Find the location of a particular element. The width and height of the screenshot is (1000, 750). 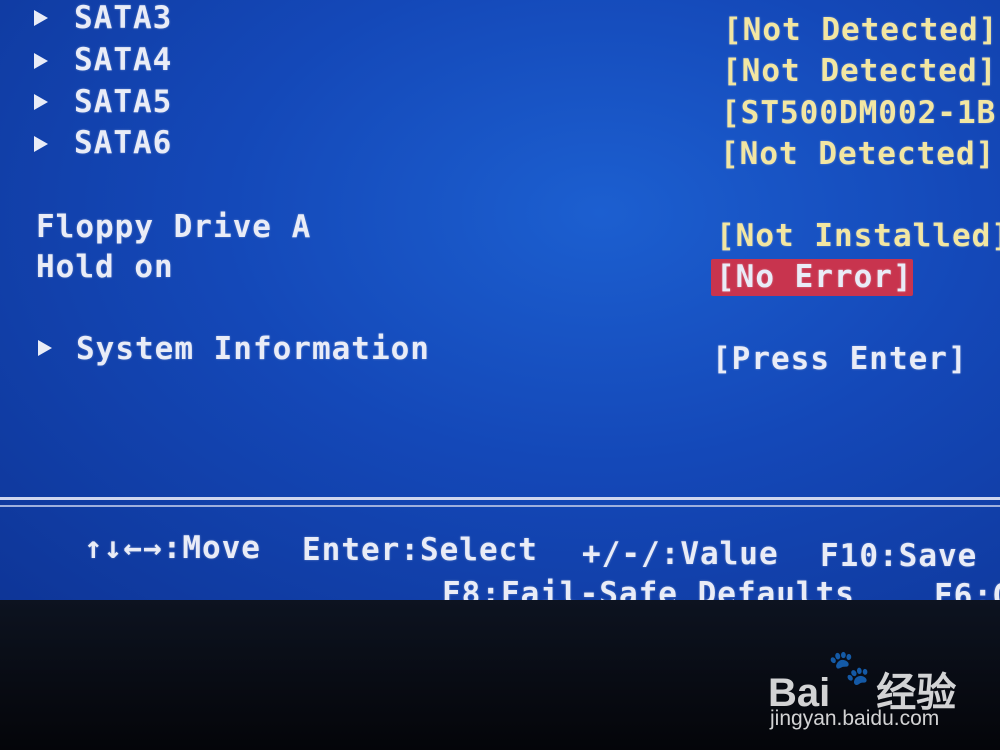

system-information-value: [Press Enter] is located at coordinates (840, 359).